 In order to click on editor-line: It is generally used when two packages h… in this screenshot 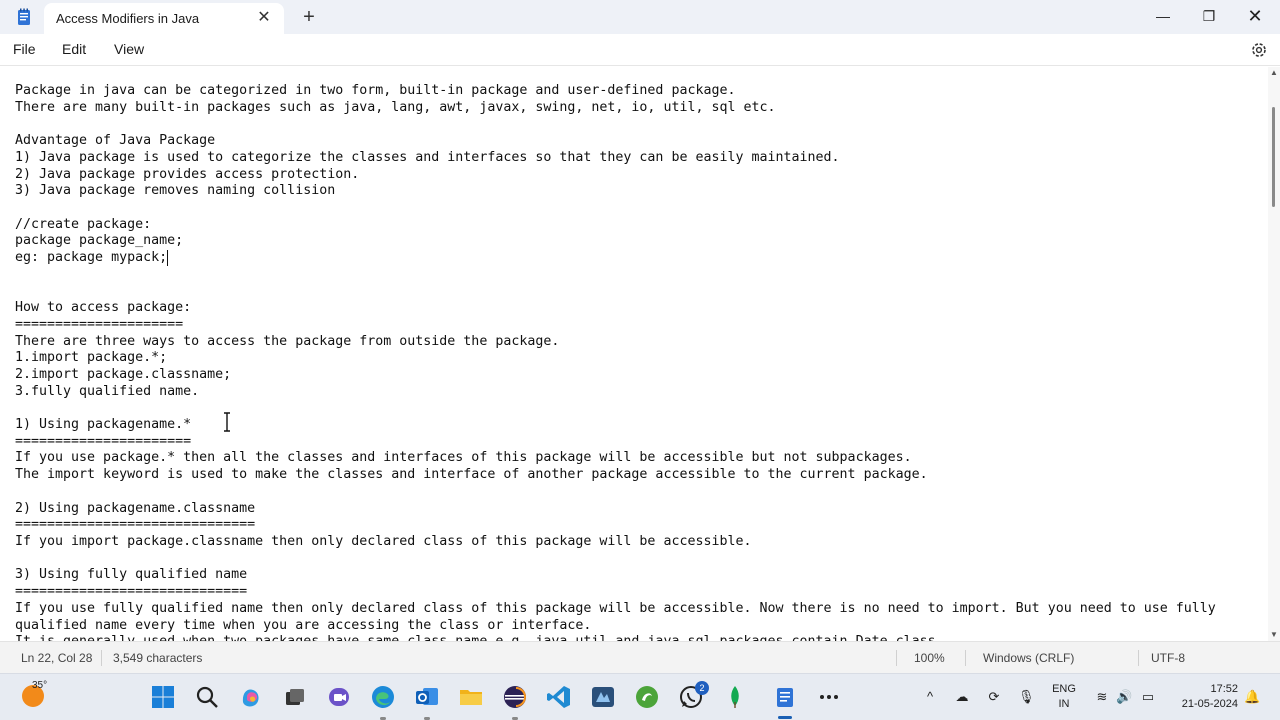, I will do `click(615, 637)`.